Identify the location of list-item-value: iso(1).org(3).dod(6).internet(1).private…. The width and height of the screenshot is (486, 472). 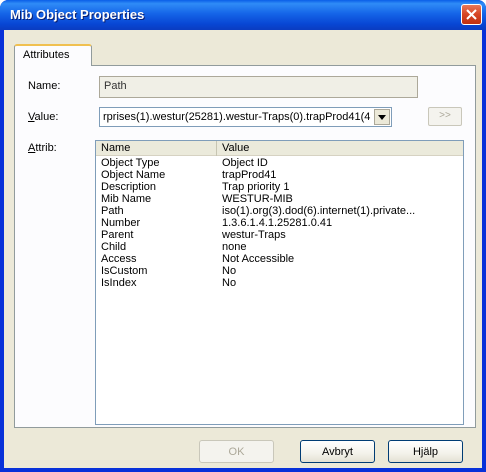
(319, 211).